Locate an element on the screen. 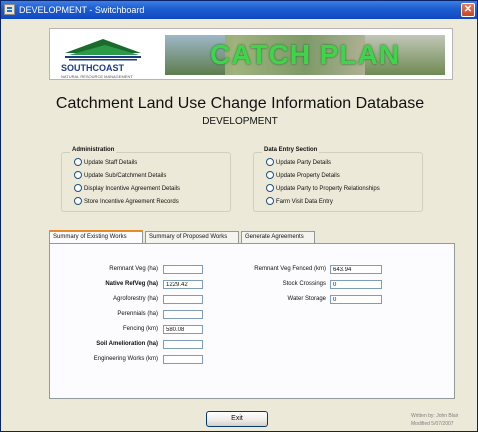  tab-generate-agreements: Generate Agreements is located at coordinates (278, 237).